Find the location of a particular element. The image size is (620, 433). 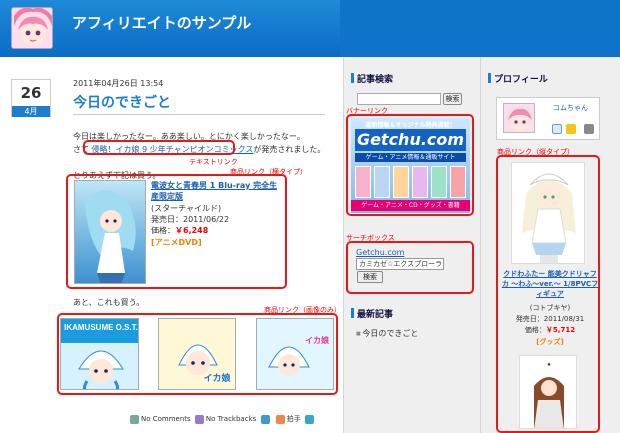

profile-name: コムちゃん is located at coordinates (570, 108).